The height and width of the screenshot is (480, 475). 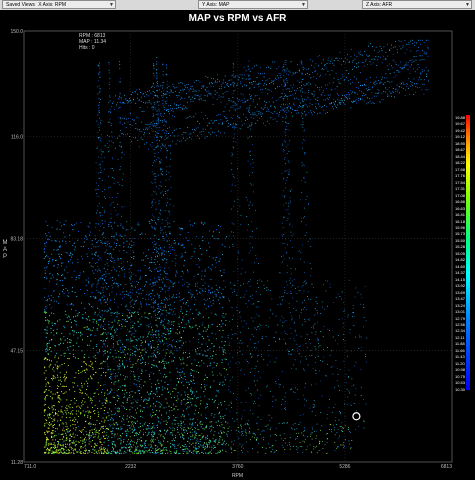 What do you see at coordinates (30, 467) in the screenshot?
I see `x-tick-label: 711.0` at bounding box center [30, 467].